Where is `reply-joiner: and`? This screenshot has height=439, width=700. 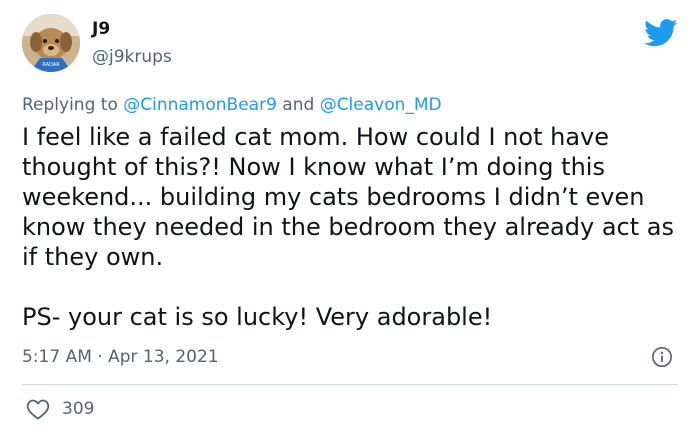
reply-joiner: and is located at coordinates (298, 105).